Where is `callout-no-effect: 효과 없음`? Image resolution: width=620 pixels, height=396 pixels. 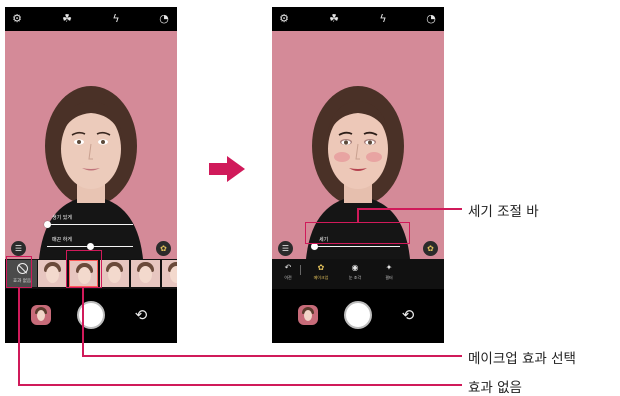
callout-no-effect: 효과 없음 is located at coordinates (495, 388).